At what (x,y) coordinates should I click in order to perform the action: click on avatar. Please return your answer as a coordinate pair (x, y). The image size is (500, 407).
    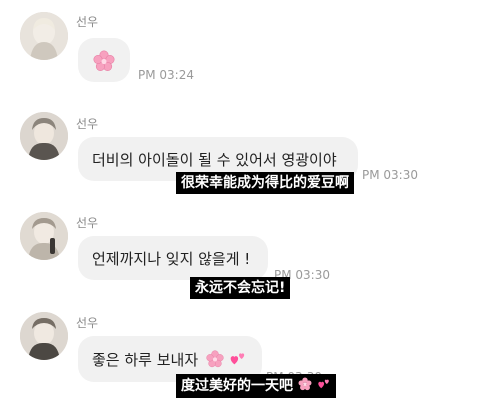
    Looking at the image, I should click on (44, 336).